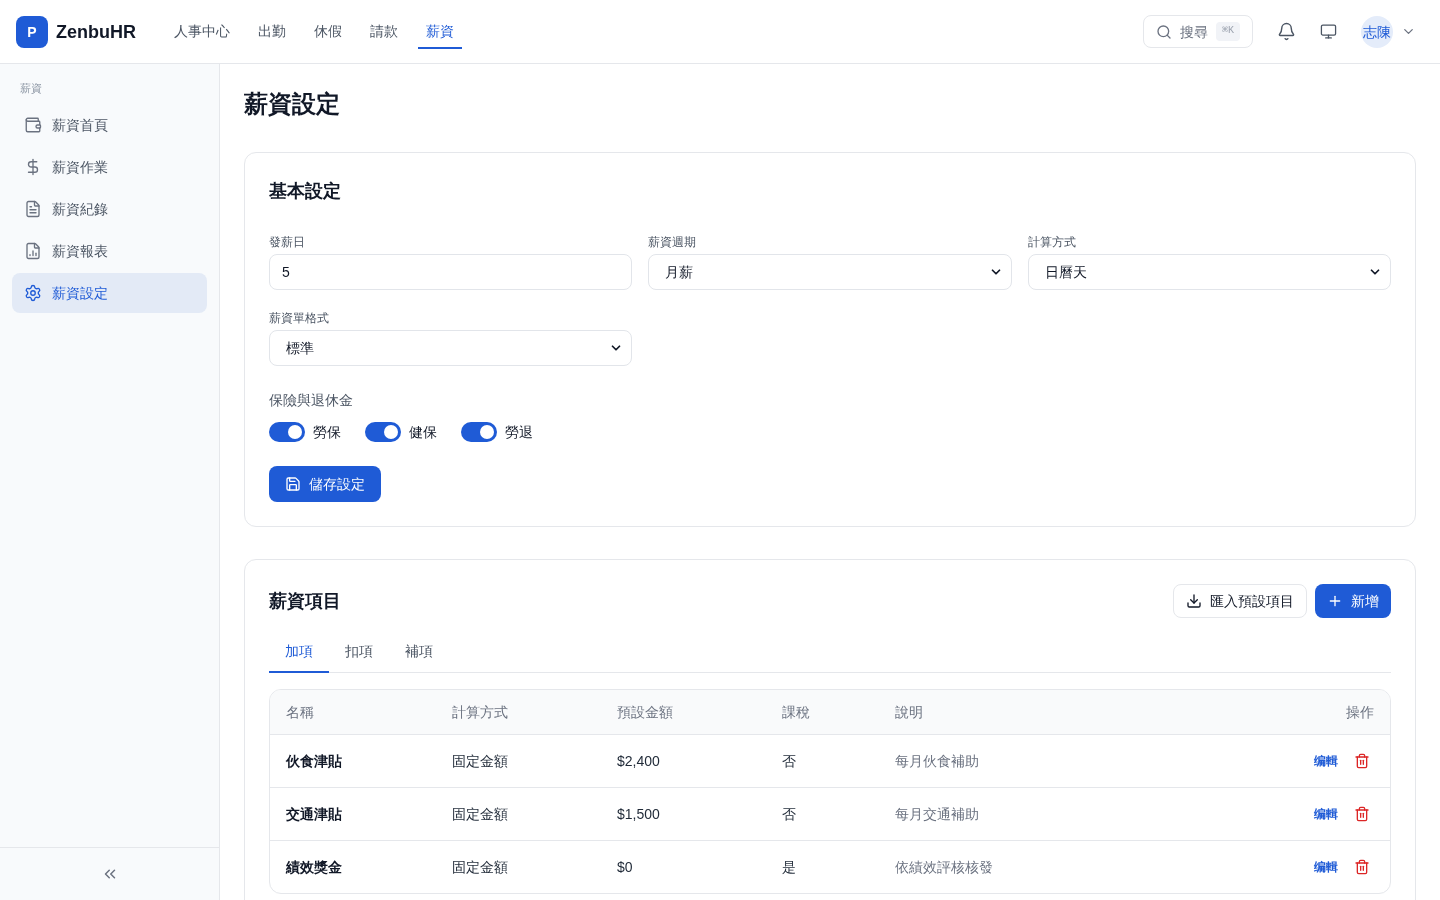 The height and width of the screenshot is (900, 1440). What do you see at coordinates (451, 348) in the screenshot?
I see `select-field: 標準` at bounding box center [451, 348].